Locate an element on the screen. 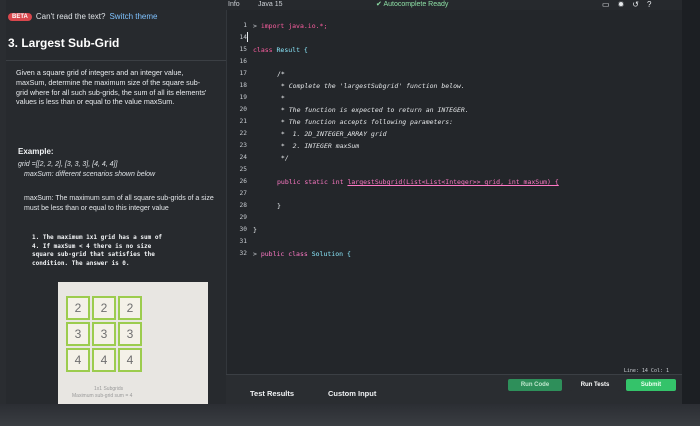  line-number: 24 is located at coordinates (243, 157).